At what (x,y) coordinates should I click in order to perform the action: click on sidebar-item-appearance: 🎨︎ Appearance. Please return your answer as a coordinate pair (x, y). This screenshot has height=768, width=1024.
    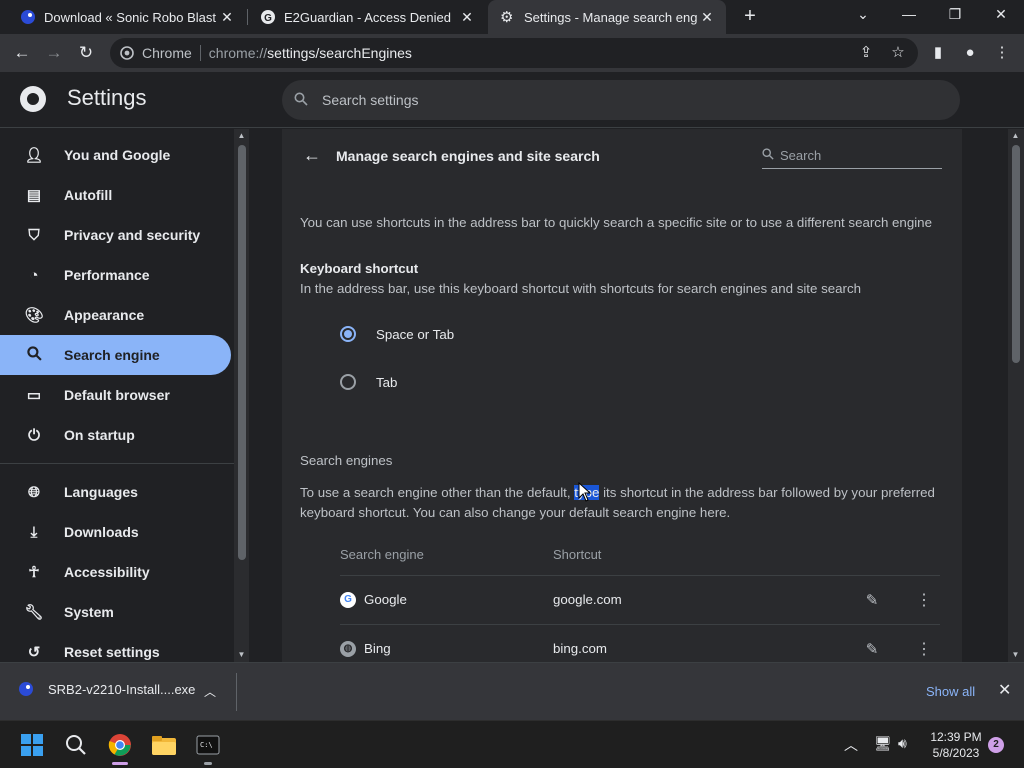
    Looking at the image, I should click on (115, 315).